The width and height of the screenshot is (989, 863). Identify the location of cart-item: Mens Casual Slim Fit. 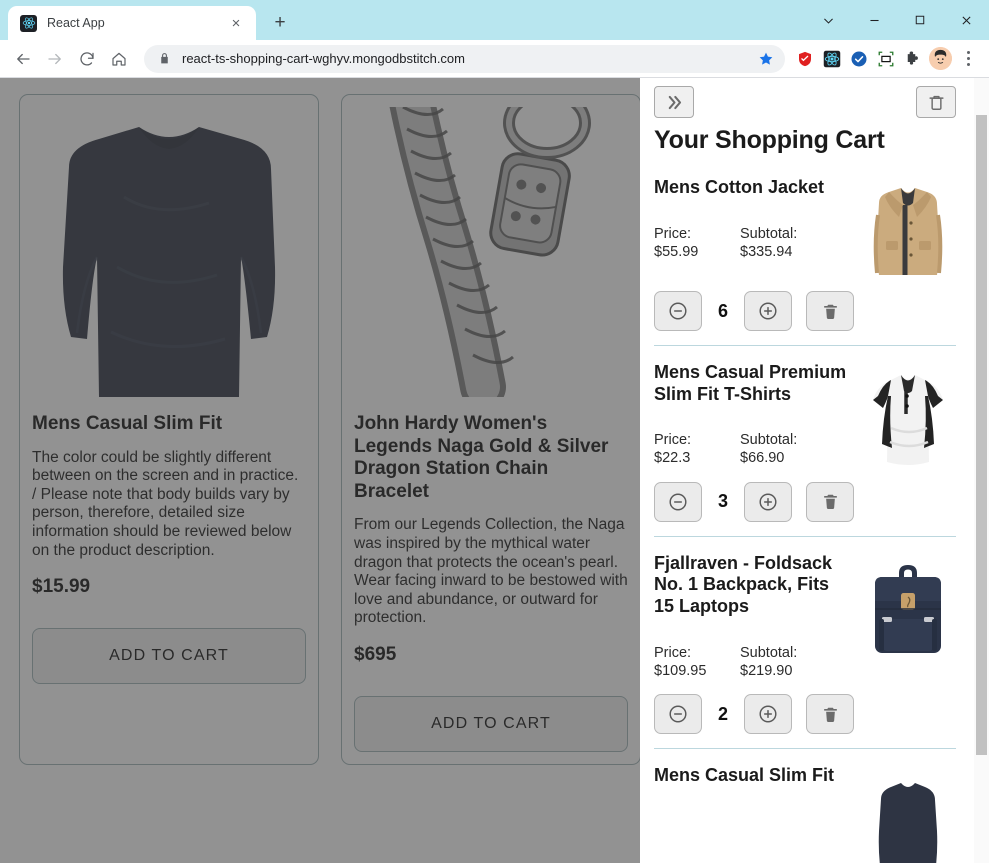
(805, 805).